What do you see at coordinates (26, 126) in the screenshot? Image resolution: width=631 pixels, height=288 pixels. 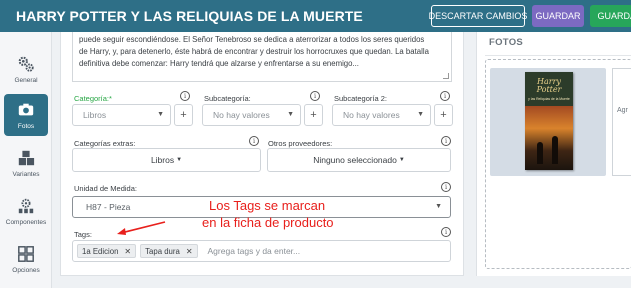 I see `sidebar-item-label: Fotos` at bounding box center [26, 126].